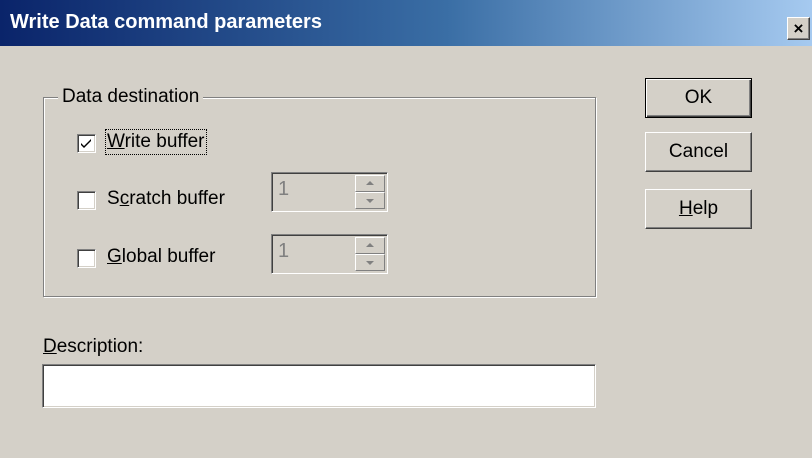 This screenshot has width=812, height=458. I want to click on scratch-buffer-label: Scratch buffer, so click(166, 199).